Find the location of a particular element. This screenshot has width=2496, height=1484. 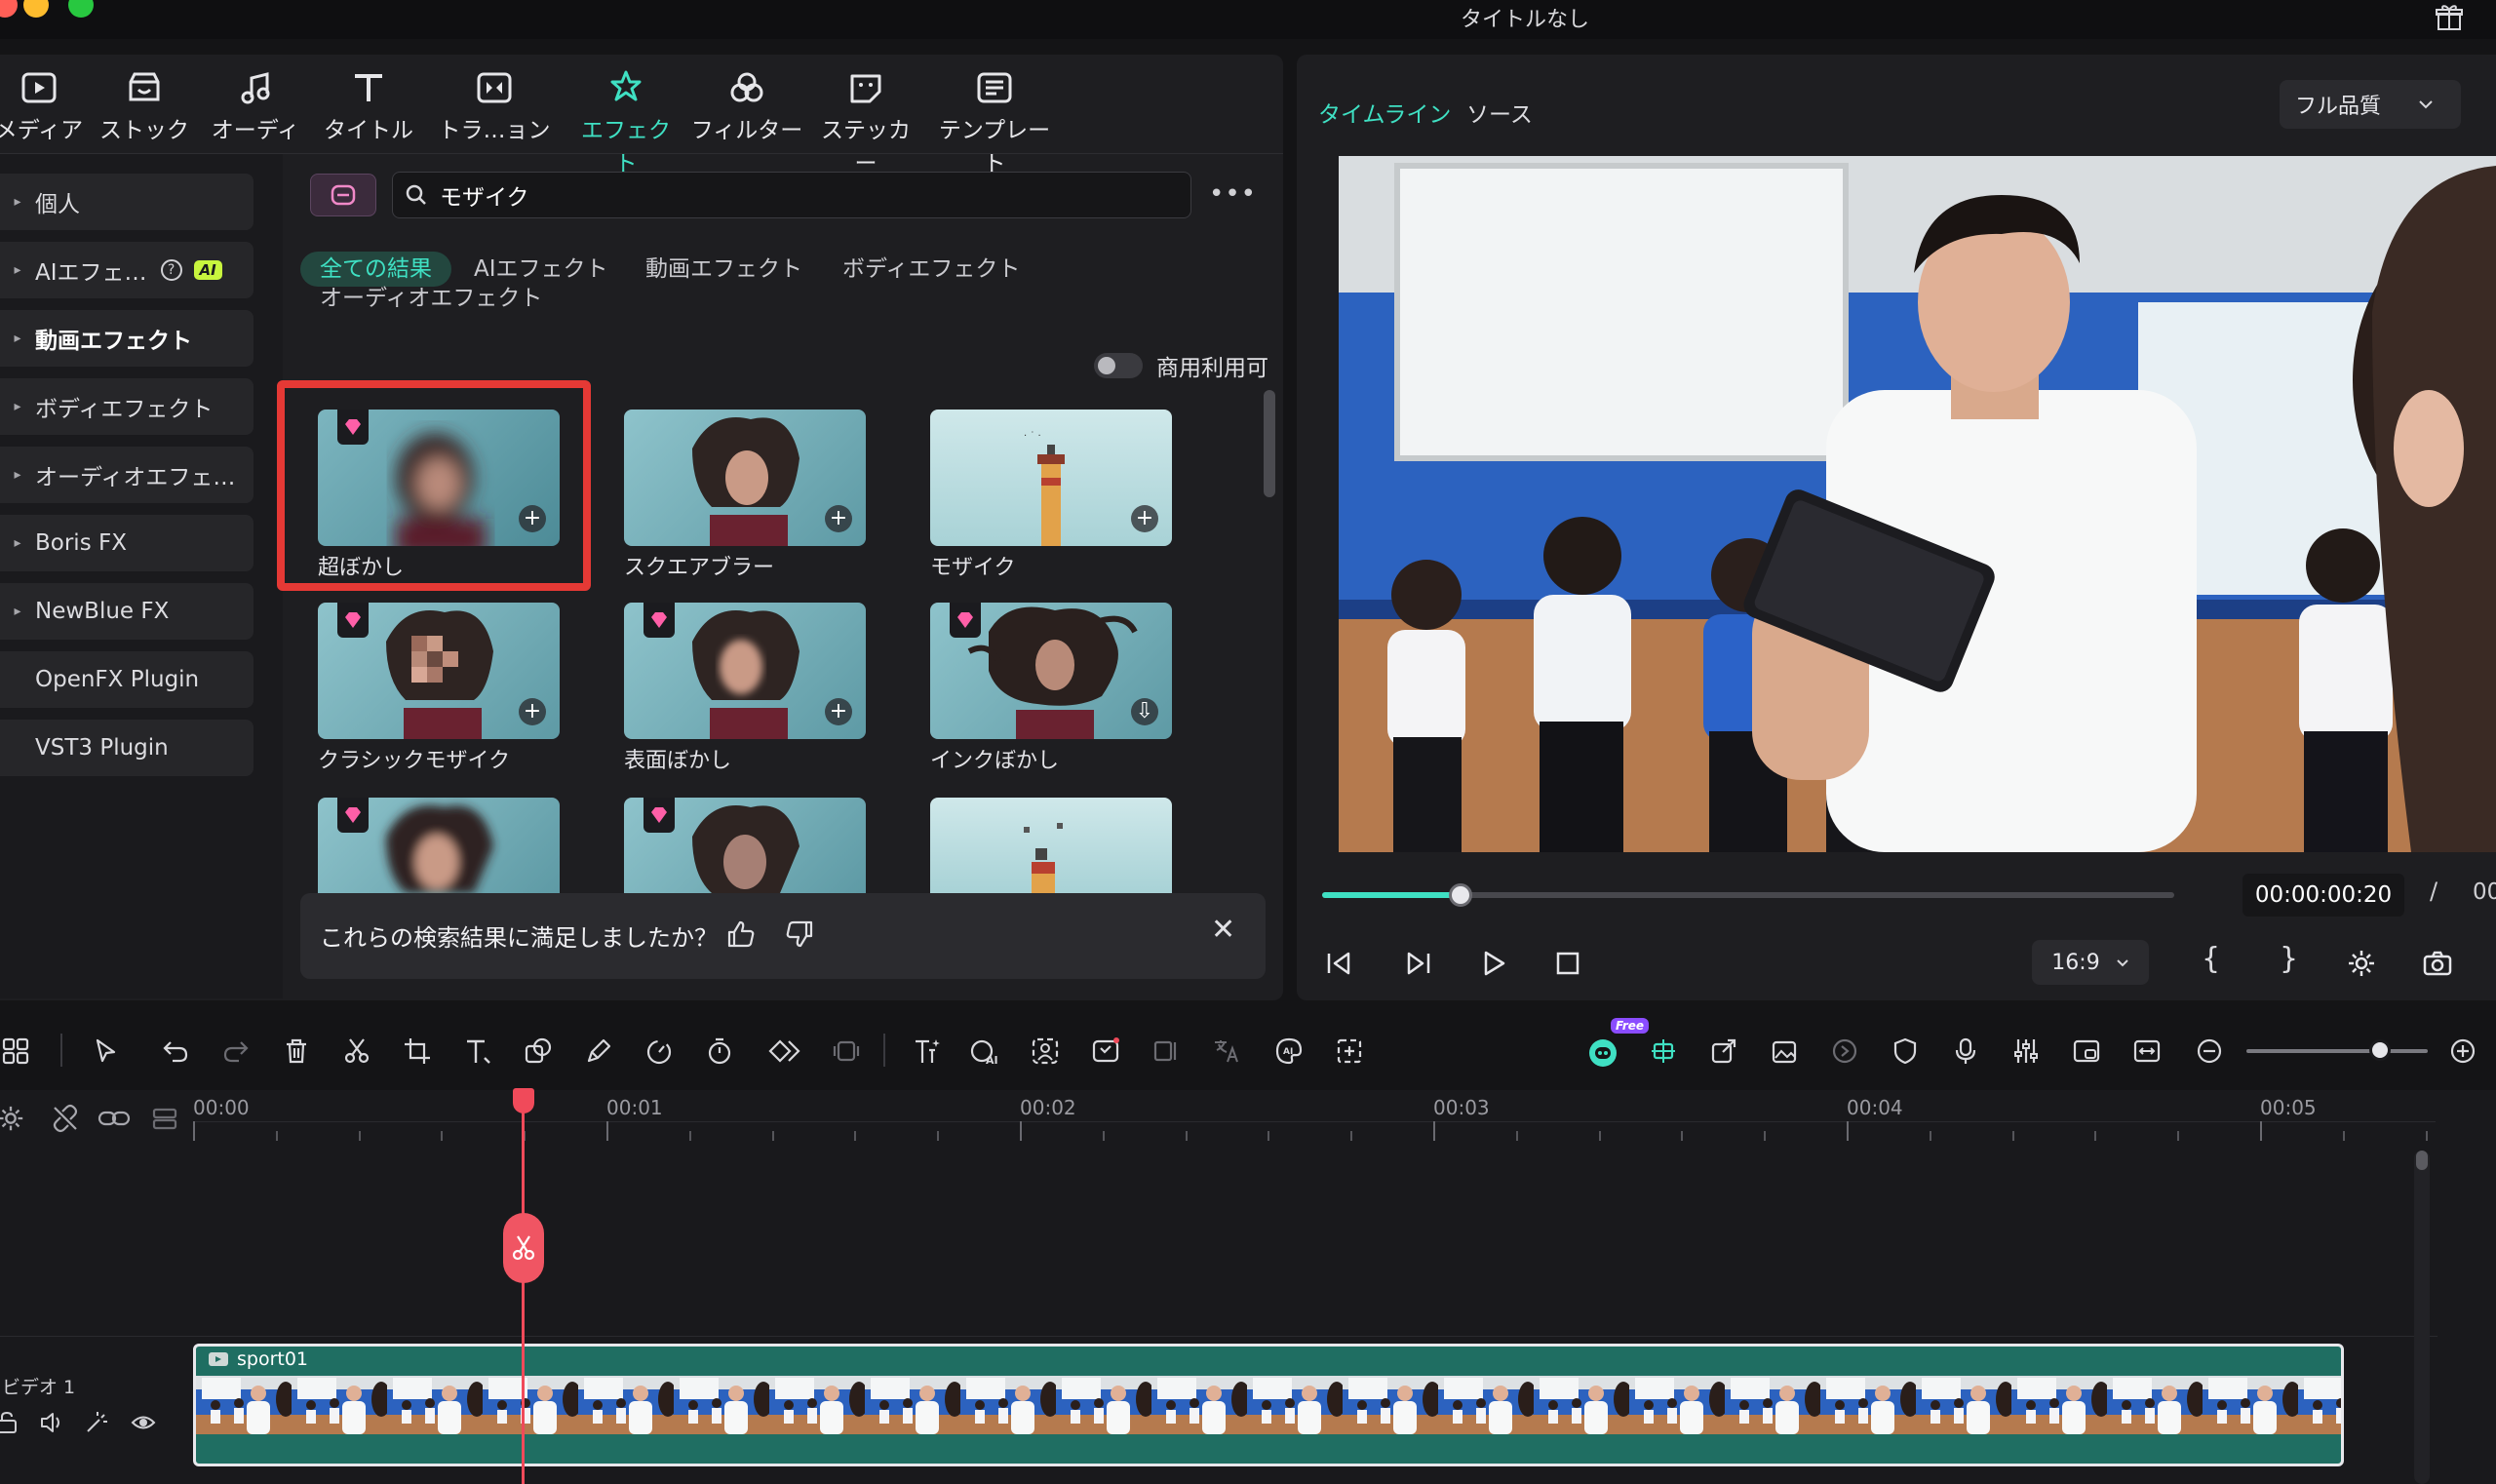

nav-effects: エフェクト is located at coordinates (626, 120).